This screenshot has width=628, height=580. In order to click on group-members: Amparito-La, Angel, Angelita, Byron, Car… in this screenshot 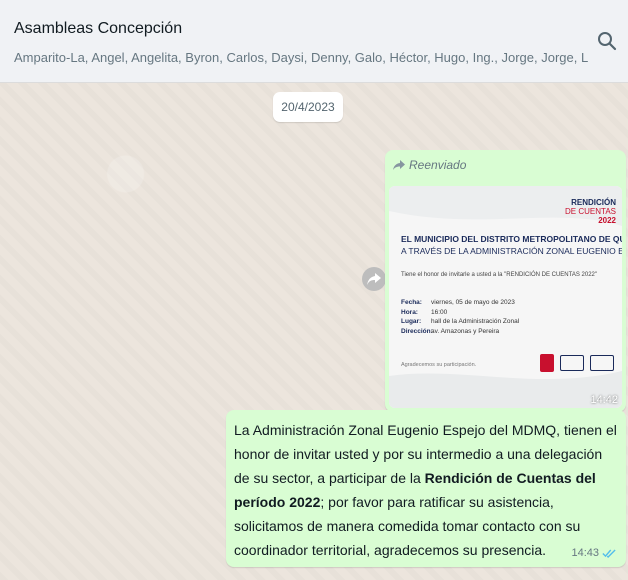, I will do `click(301, 57)`.